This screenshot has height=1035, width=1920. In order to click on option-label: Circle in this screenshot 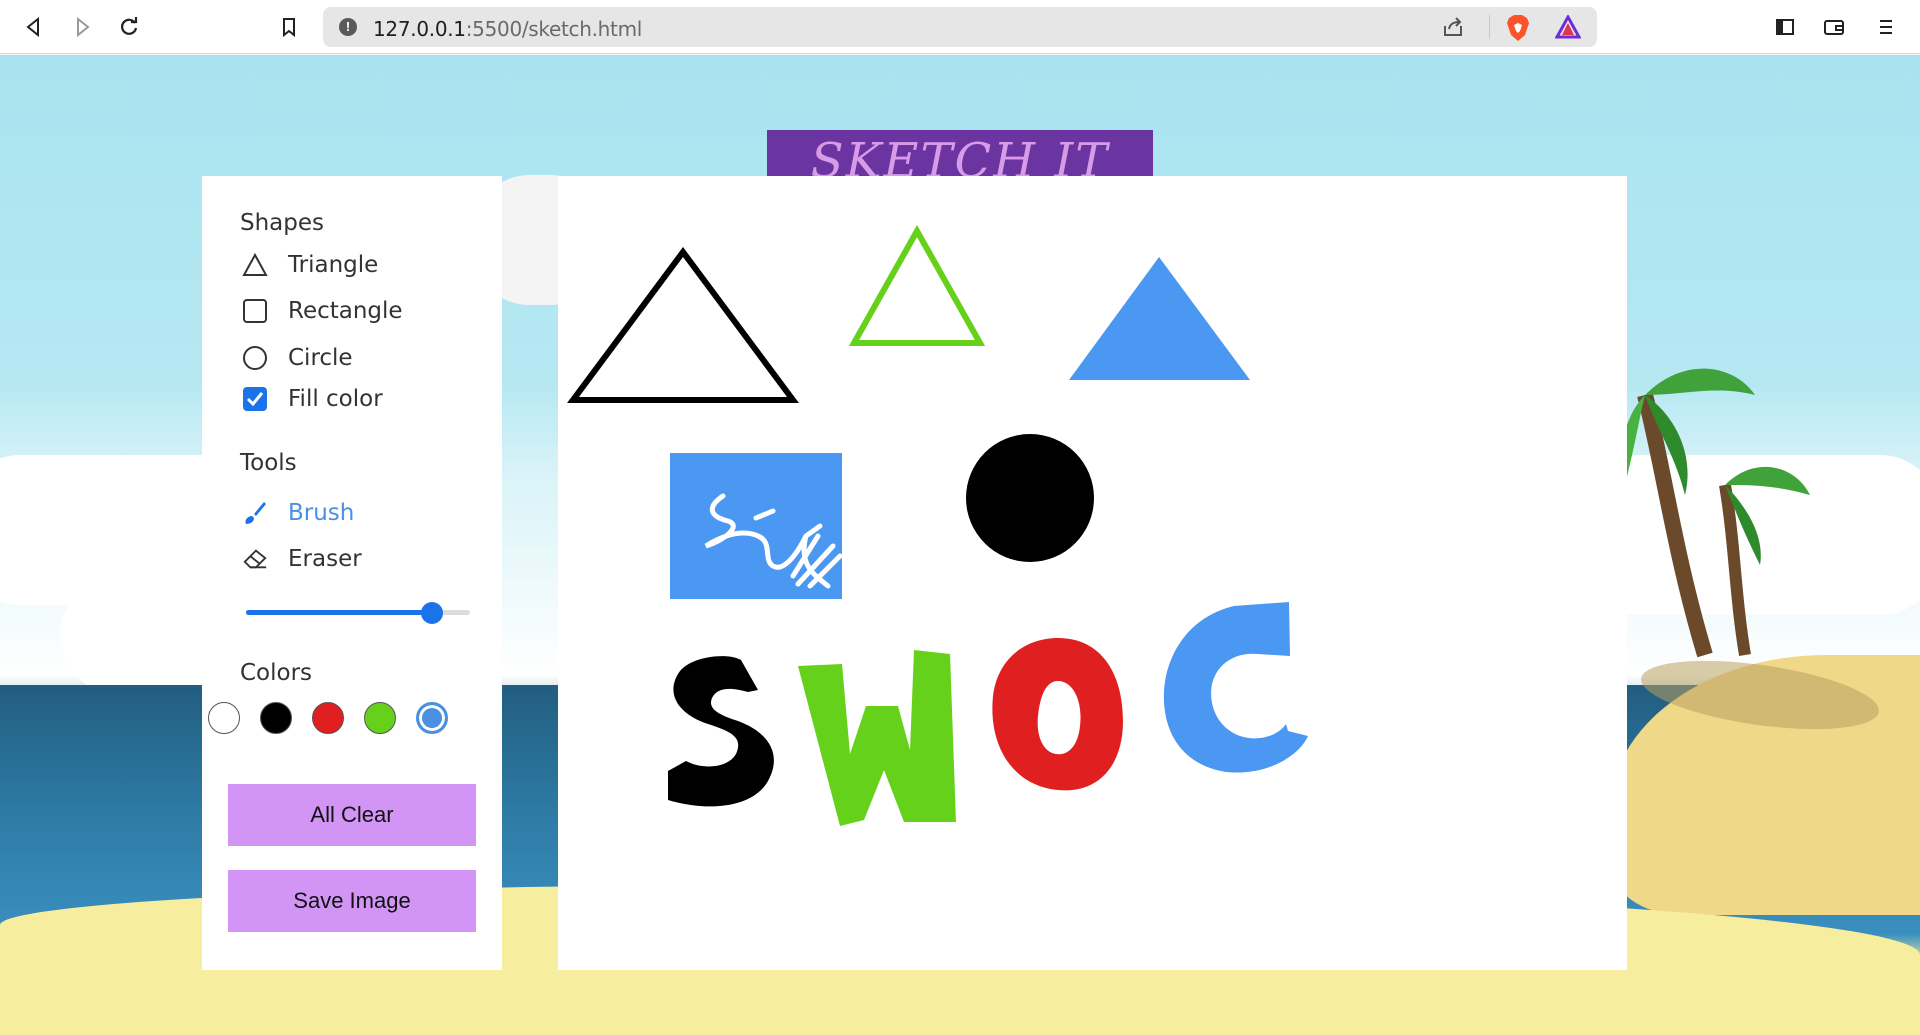, I will do `click(320, 358)`.